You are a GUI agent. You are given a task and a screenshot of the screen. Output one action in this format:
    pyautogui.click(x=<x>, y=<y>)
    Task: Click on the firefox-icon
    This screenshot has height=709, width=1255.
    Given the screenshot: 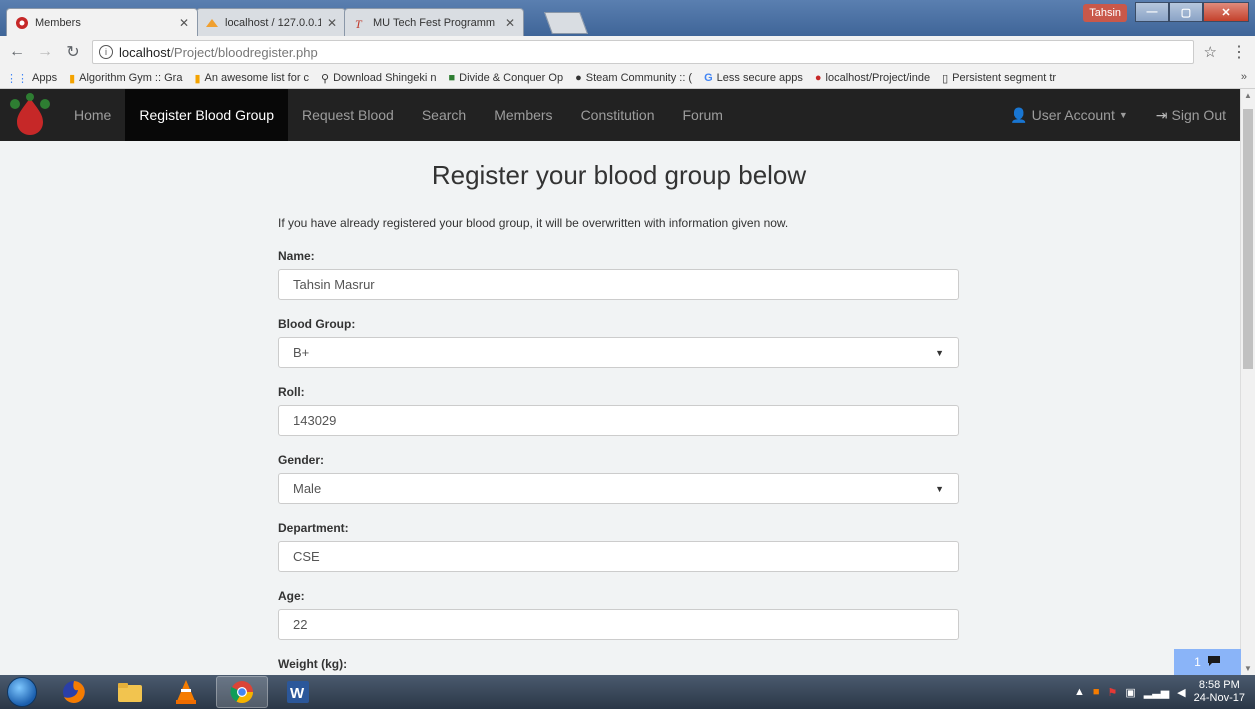 What is the action you would take?
    pyautogui.click(x=74, y=692)
    